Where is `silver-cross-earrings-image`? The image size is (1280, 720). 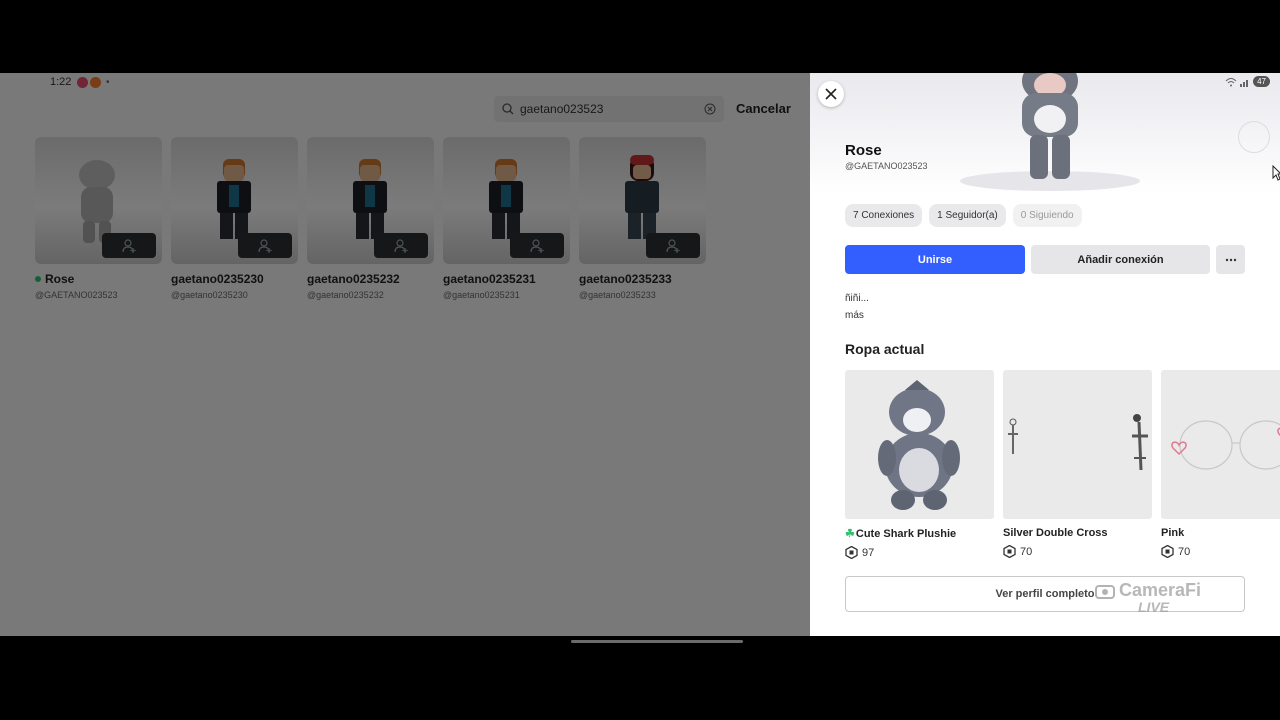 silver-cross-earrings-image is located at coordinates (1078, 442).